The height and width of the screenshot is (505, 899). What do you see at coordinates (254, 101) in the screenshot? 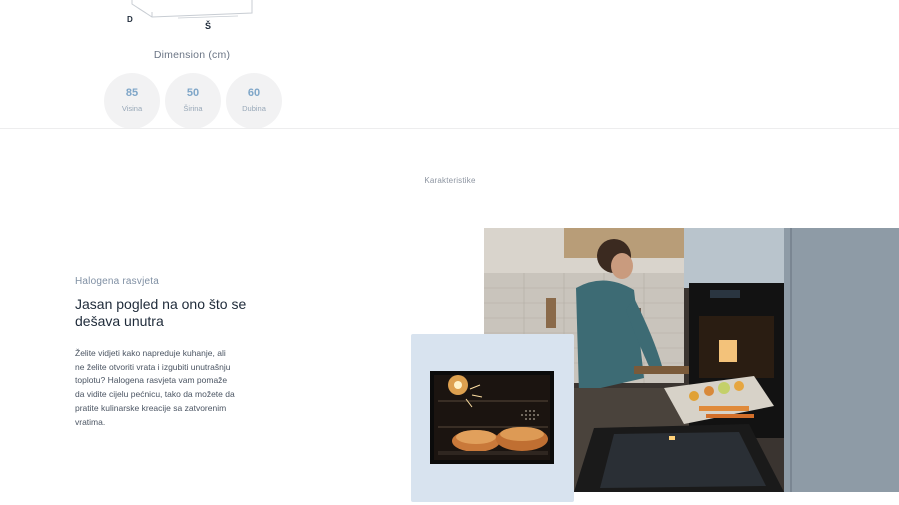
I see `dimension-depth: 60 Dubina` at bounding box center [254, 101].